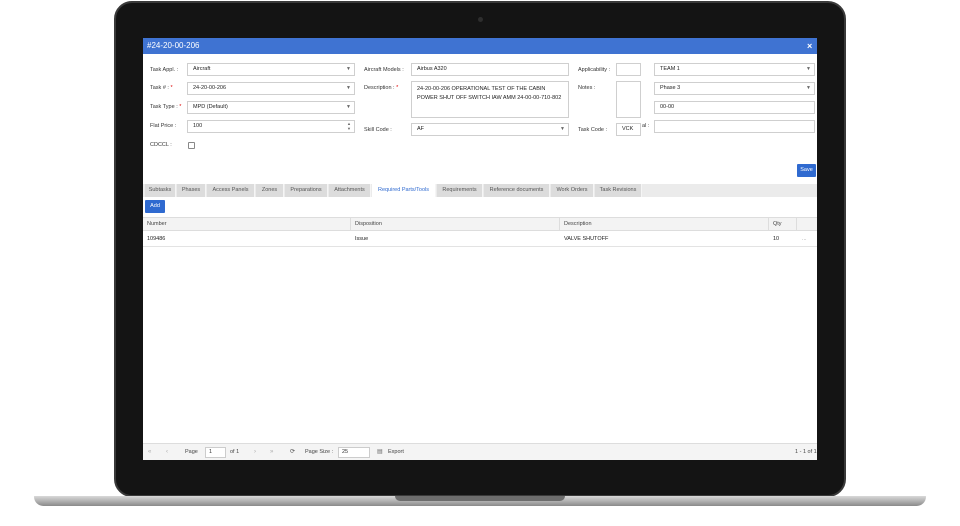  Describe the element at coordinates (255, 452) in the screenshot. I see `next-page-icon: ›` at that location.